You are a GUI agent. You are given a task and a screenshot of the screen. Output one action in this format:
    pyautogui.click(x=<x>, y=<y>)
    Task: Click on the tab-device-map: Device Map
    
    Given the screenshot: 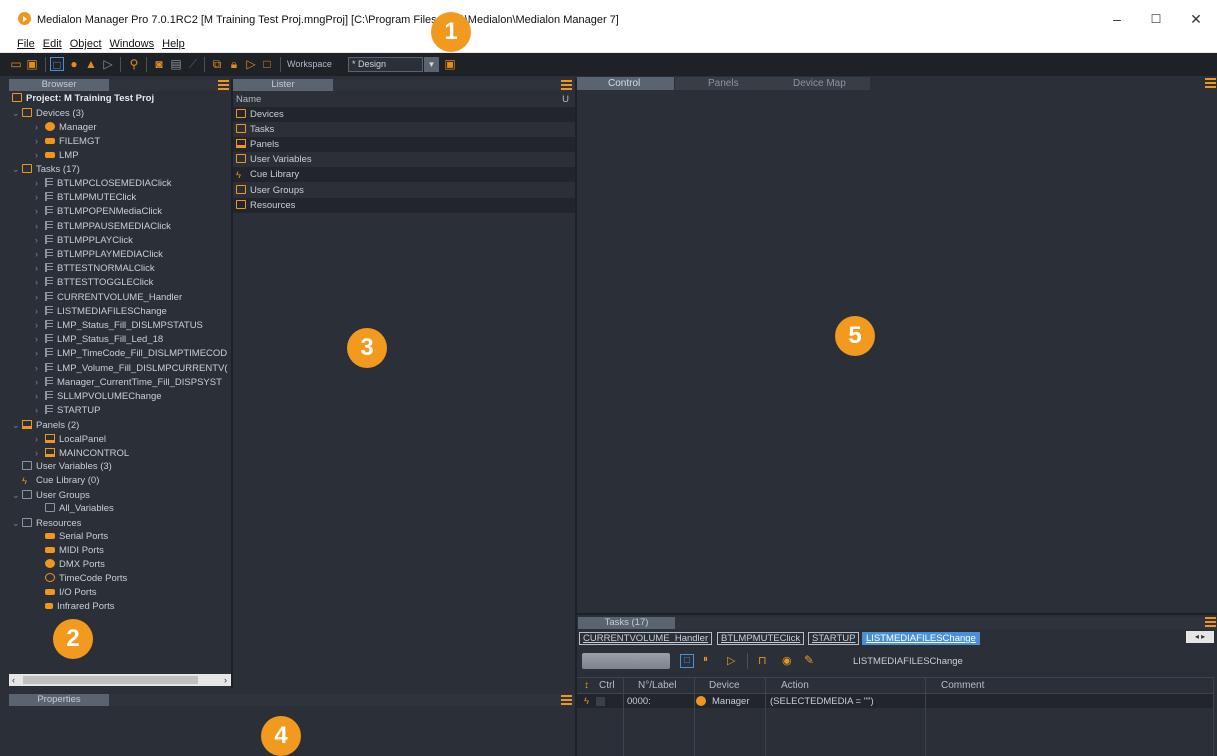 What is the action you would take?
    pyautogui.click(x=819, y=83)
    